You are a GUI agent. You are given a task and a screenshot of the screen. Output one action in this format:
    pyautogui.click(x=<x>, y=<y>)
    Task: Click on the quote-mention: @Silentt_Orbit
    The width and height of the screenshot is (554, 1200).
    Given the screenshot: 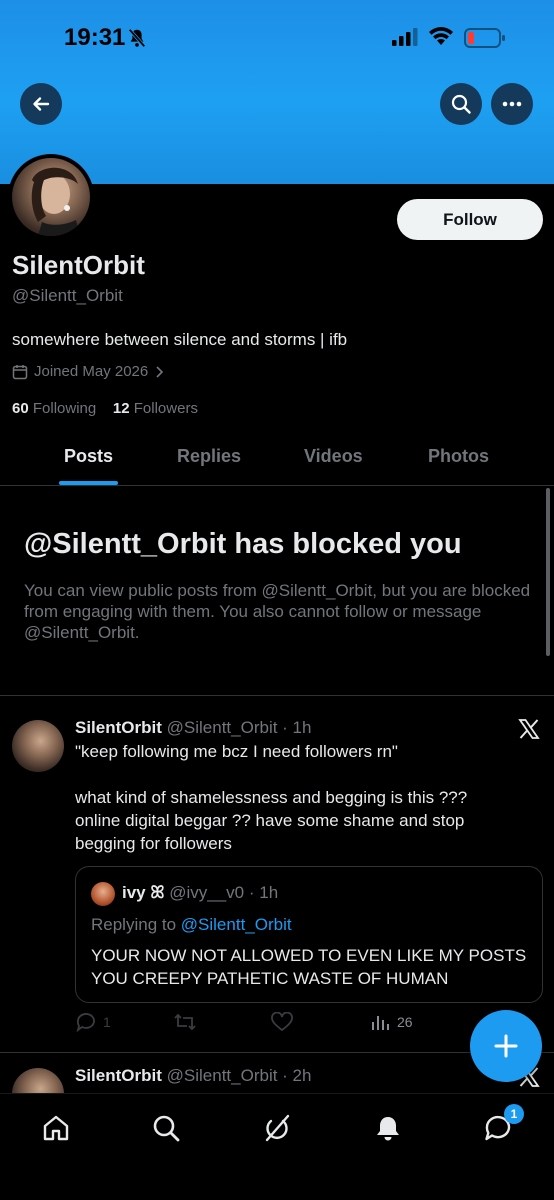 What is the action you would take?
    pyautogui.click(x=236, y=924)
    